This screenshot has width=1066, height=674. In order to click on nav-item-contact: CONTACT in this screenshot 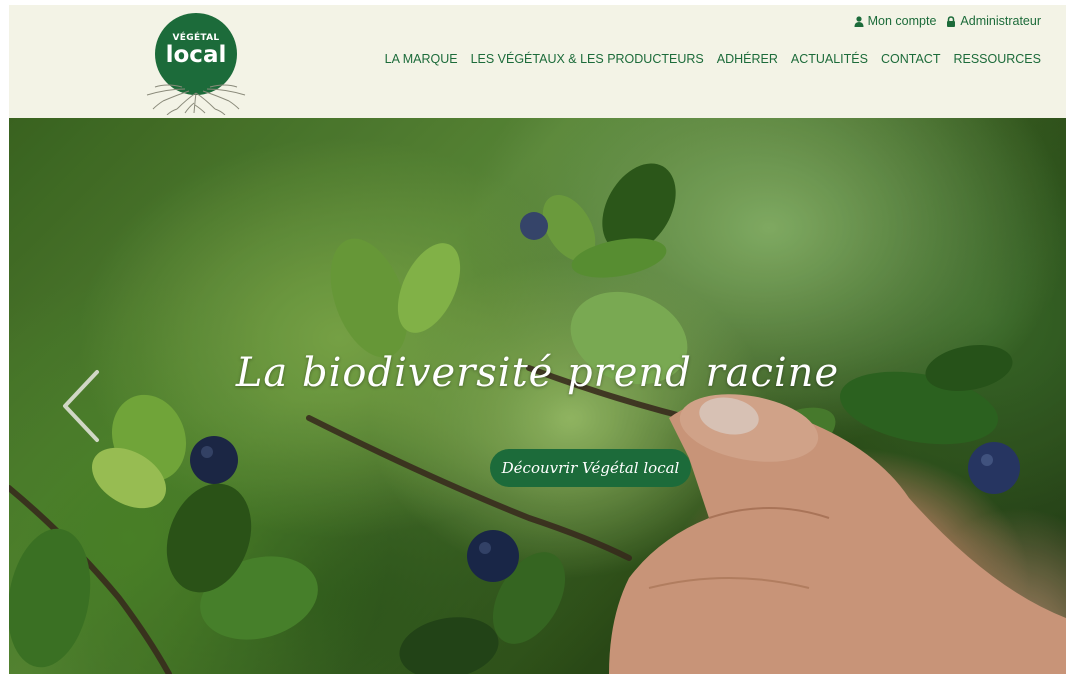, I will do `click(911, 59)`.